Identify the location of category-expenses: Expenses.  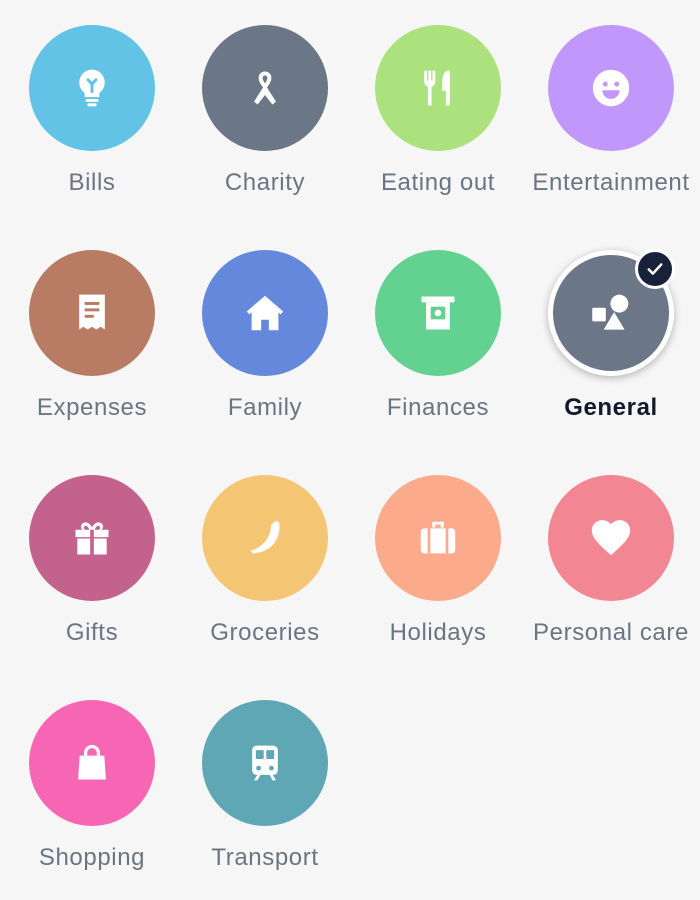
(92, 325).